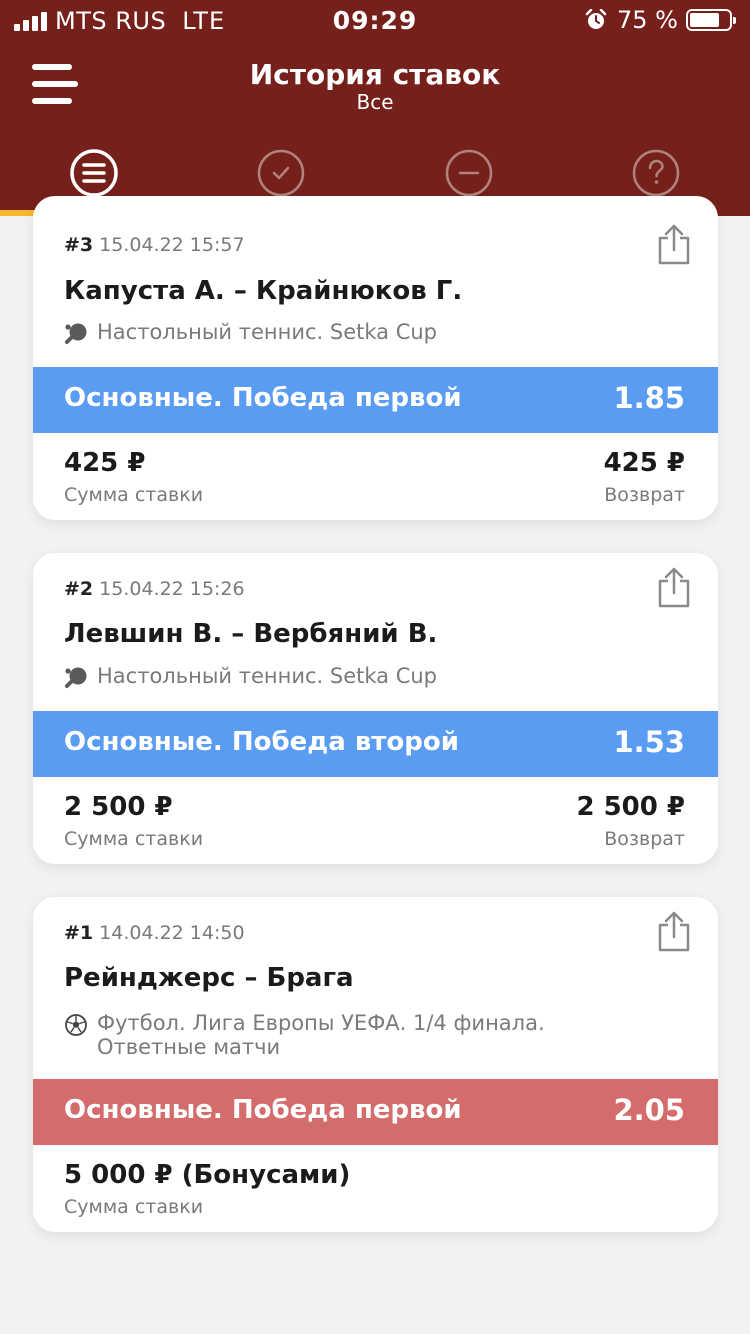 Image resolution: width=750 pixels, height=1334 pixels. Describe the element at coordinates (189, 1047) in the screenshot. I see `league-line-2: Ответные матчи` at that location.